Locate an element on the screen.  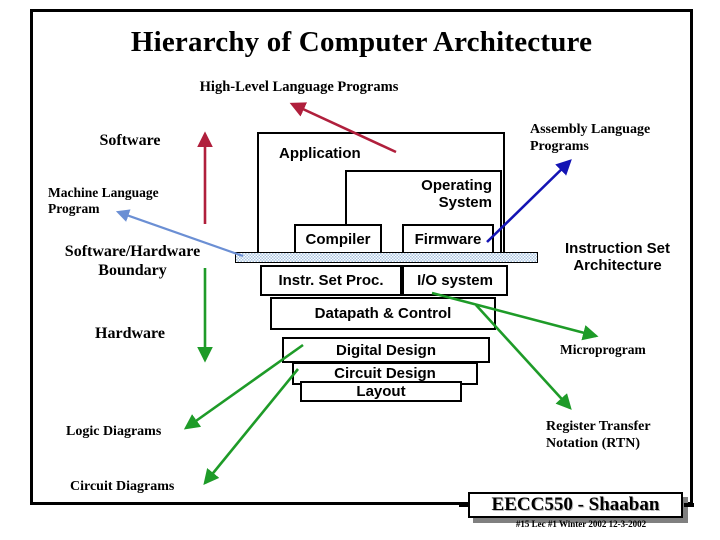
box-layout: Layout is located at coordinates (381, 391).